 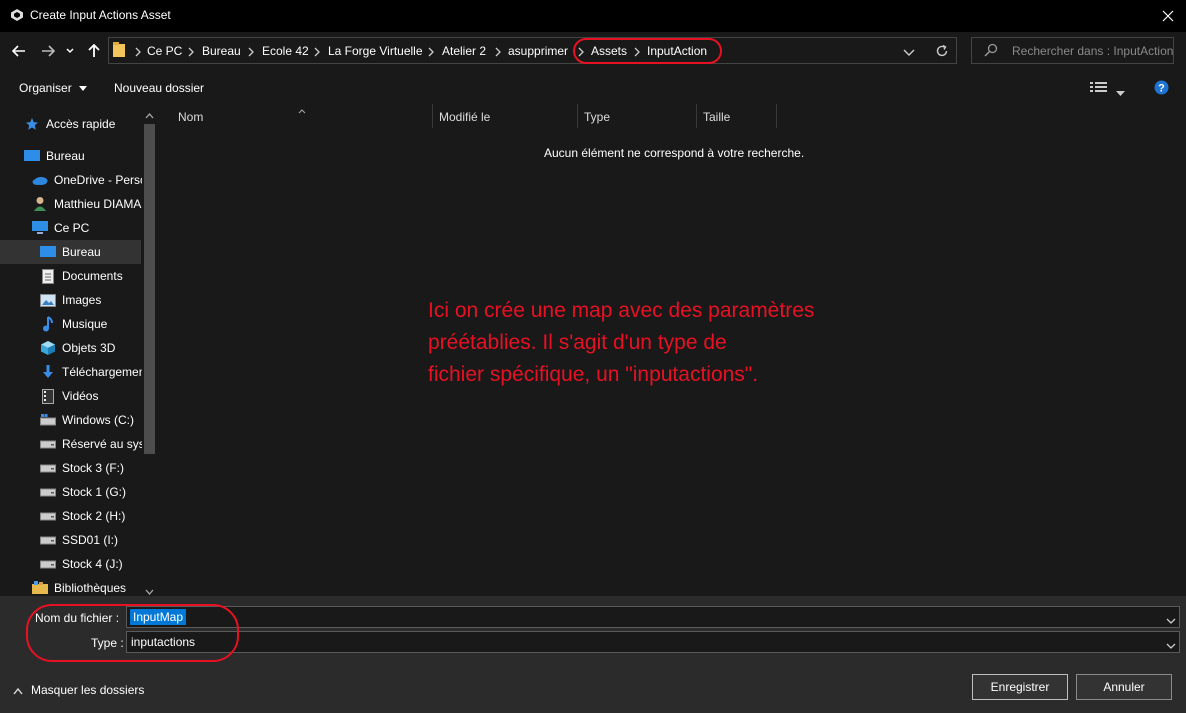 What do you see at coordinates (302, 108) in the screenshot?
I see `sort-ascending-icon` at bounding box center [302, 108].